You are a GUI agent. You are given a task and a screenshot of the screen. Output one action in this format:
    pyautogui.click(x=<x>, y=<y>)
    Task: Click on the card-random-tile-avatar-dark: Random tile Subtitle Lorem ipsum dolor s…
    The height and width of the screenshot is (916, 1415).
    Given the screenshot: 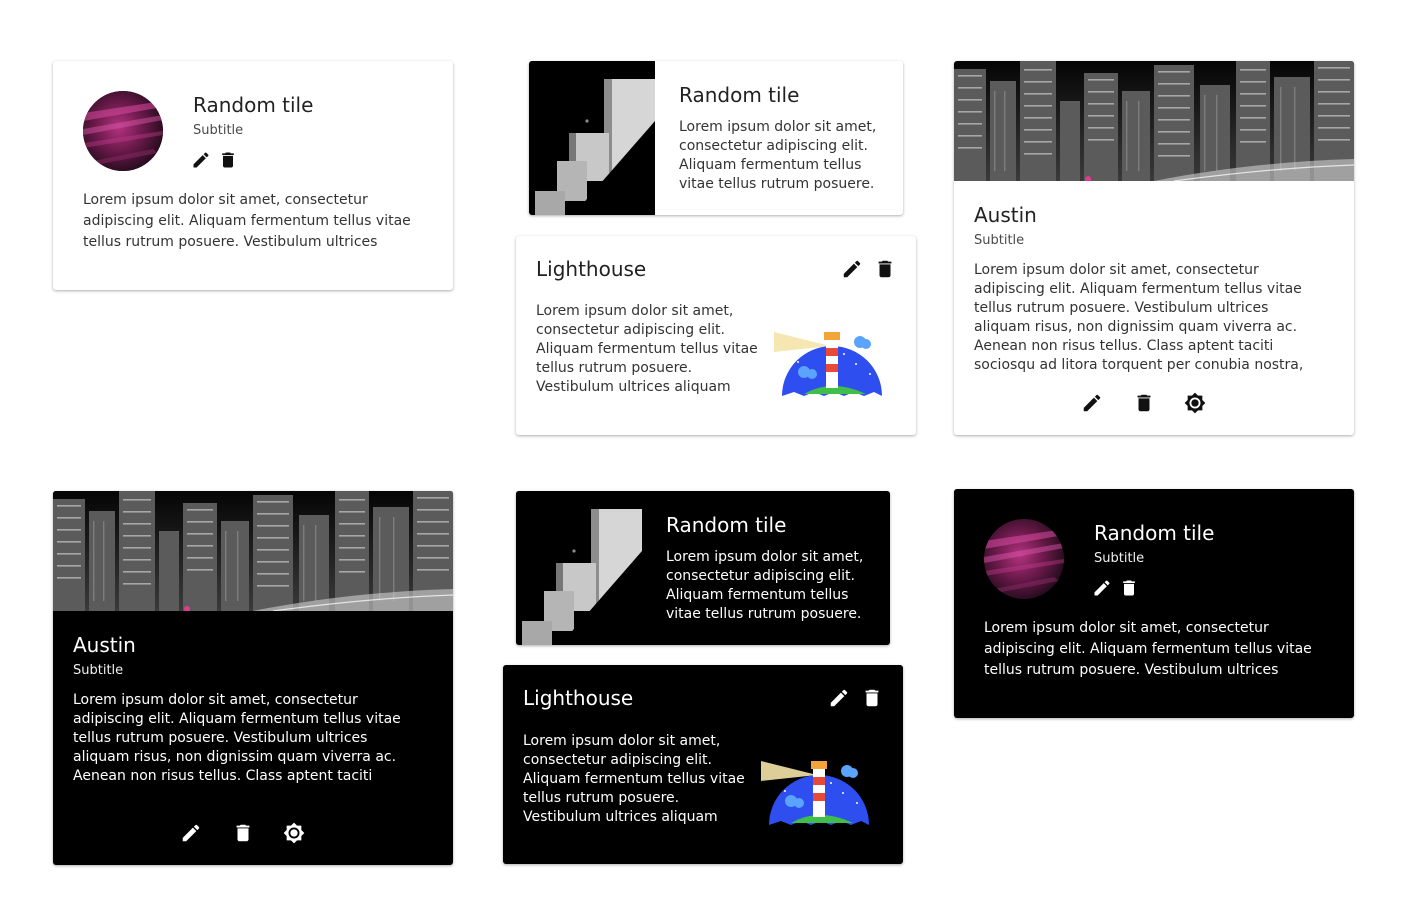 What is the action you would take?
    pyautogui.click(x=1154, y=603)
    